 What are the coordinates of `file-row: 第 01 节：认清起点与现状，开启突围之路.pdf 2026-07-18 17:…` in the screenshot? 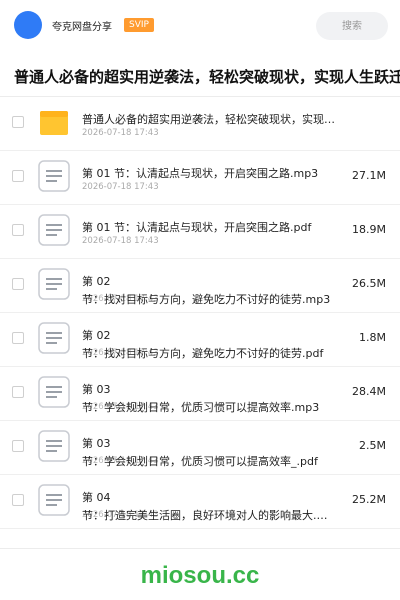 It's located at (200, 232).